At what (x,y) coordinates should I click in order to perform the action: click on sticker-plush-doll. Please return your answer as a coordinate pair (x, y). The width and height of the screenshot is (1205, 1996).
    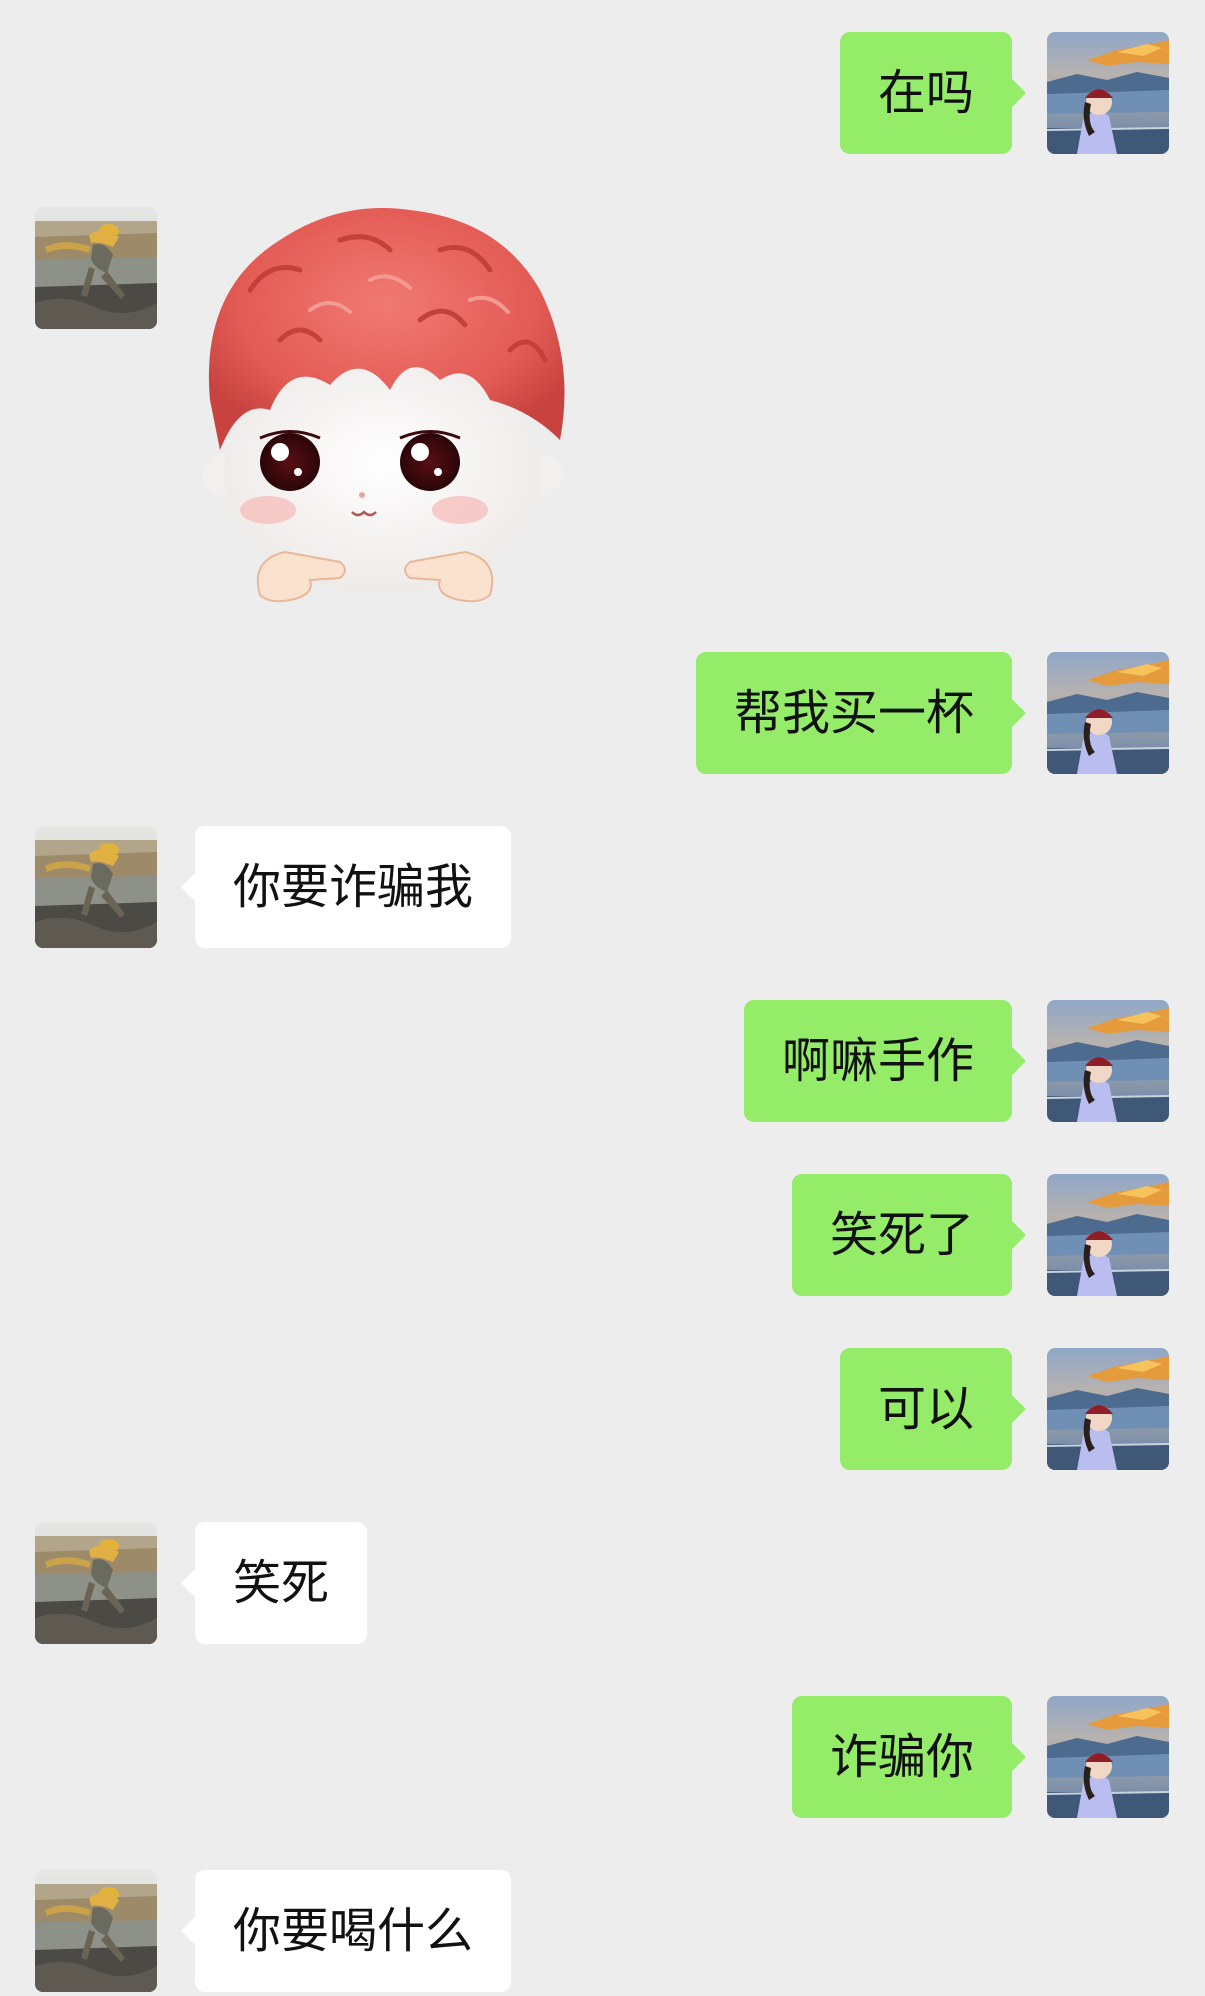
    Looking at the image, I should click on (390, 405).